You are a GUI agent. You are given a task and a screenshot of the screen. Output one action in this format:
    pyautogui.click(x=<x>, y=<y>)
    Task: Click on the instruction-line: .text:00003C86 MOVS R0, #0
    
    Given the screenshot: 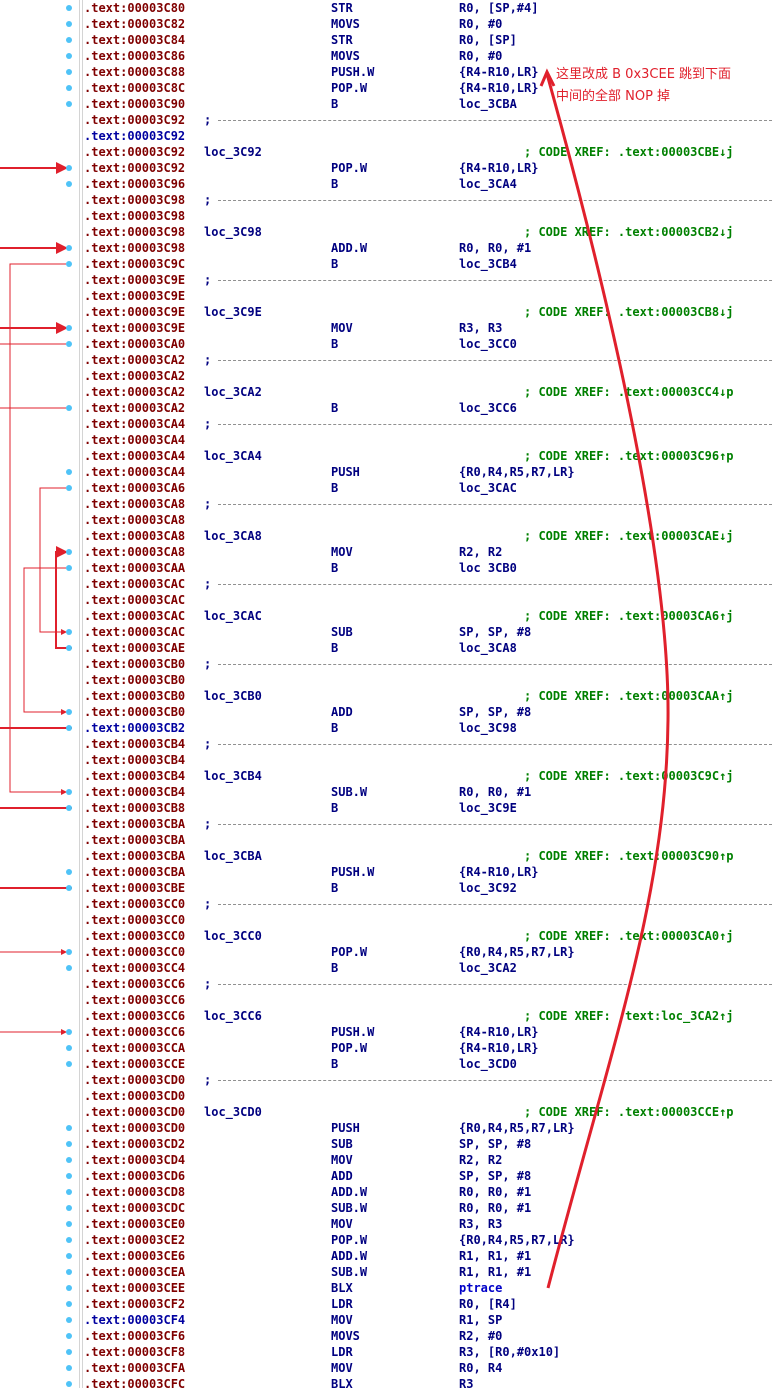 What is the action you would take?
    pyautogui.click(x=387, y=56)
    